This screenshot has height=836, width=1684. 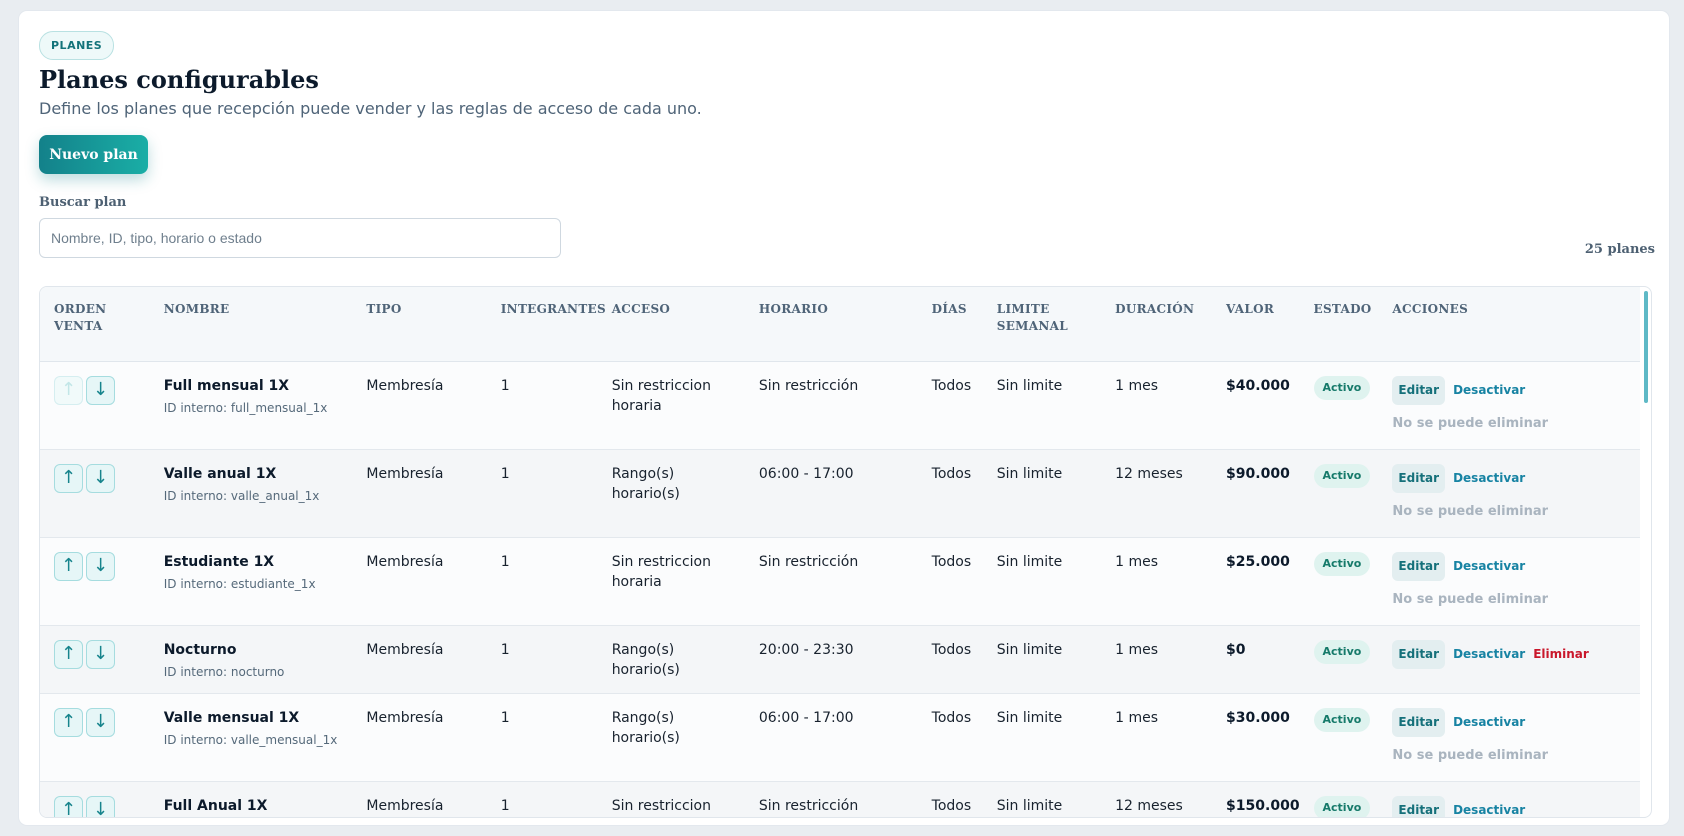 I want to click on plan-name: Full Anual 1X, so click(x=215, y=806).